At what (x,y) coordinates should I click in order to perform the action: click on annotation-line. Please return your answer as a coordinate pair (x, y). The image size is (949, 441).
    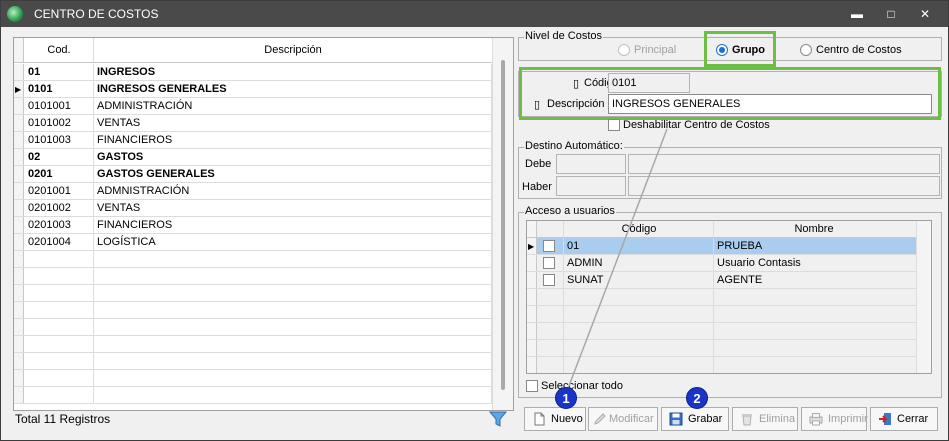
    Looking at the image, I should click on (617, 260).